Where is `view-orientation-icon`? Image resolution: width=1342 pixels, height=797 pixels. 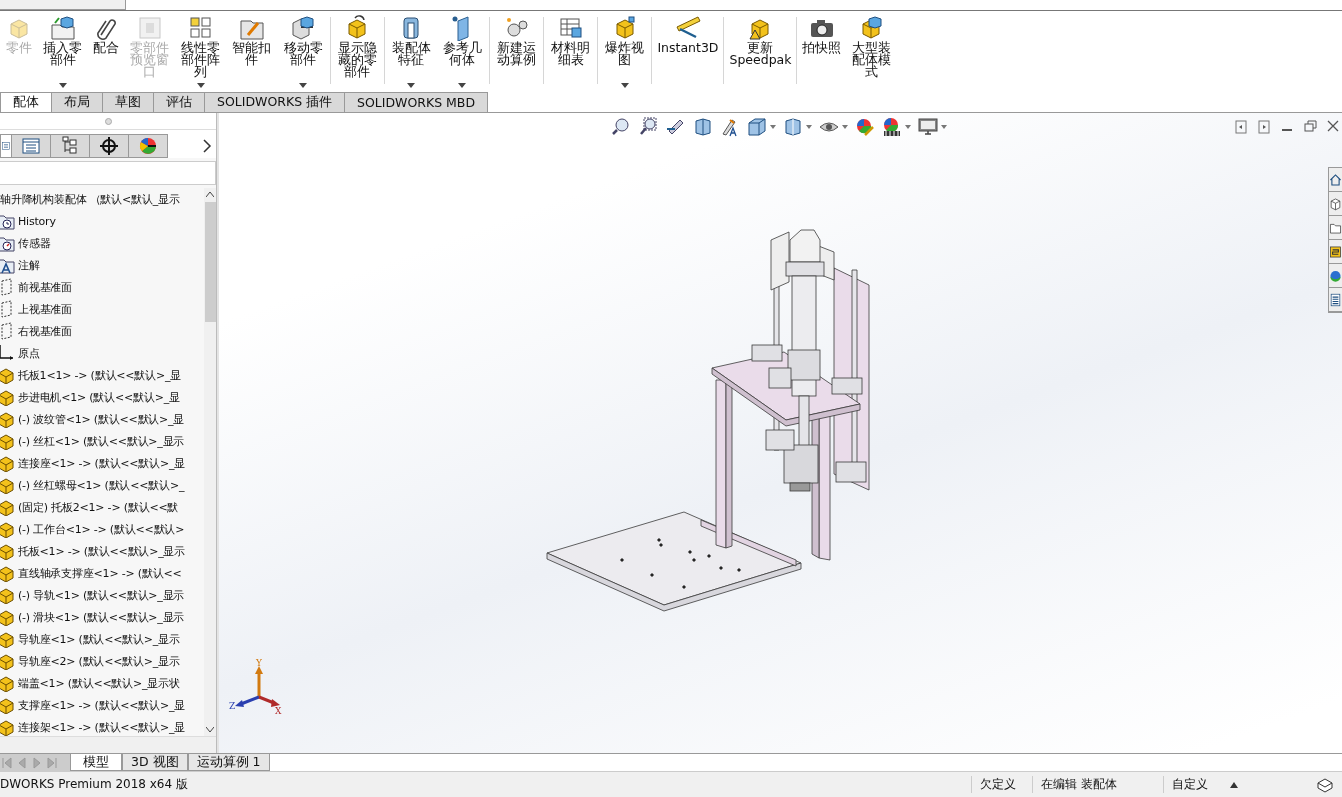 view-orientation-icon is located at coordinates (757, 127).